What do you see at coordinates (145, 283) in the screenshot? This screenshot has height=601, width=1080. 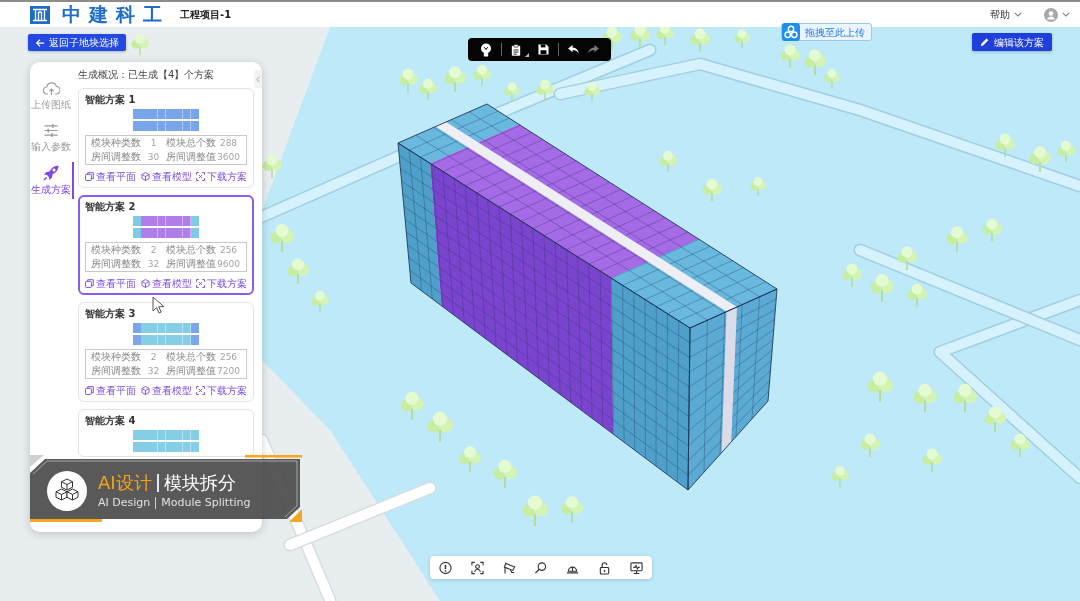 I see `cube-icon` at bounding box center [145, 283].